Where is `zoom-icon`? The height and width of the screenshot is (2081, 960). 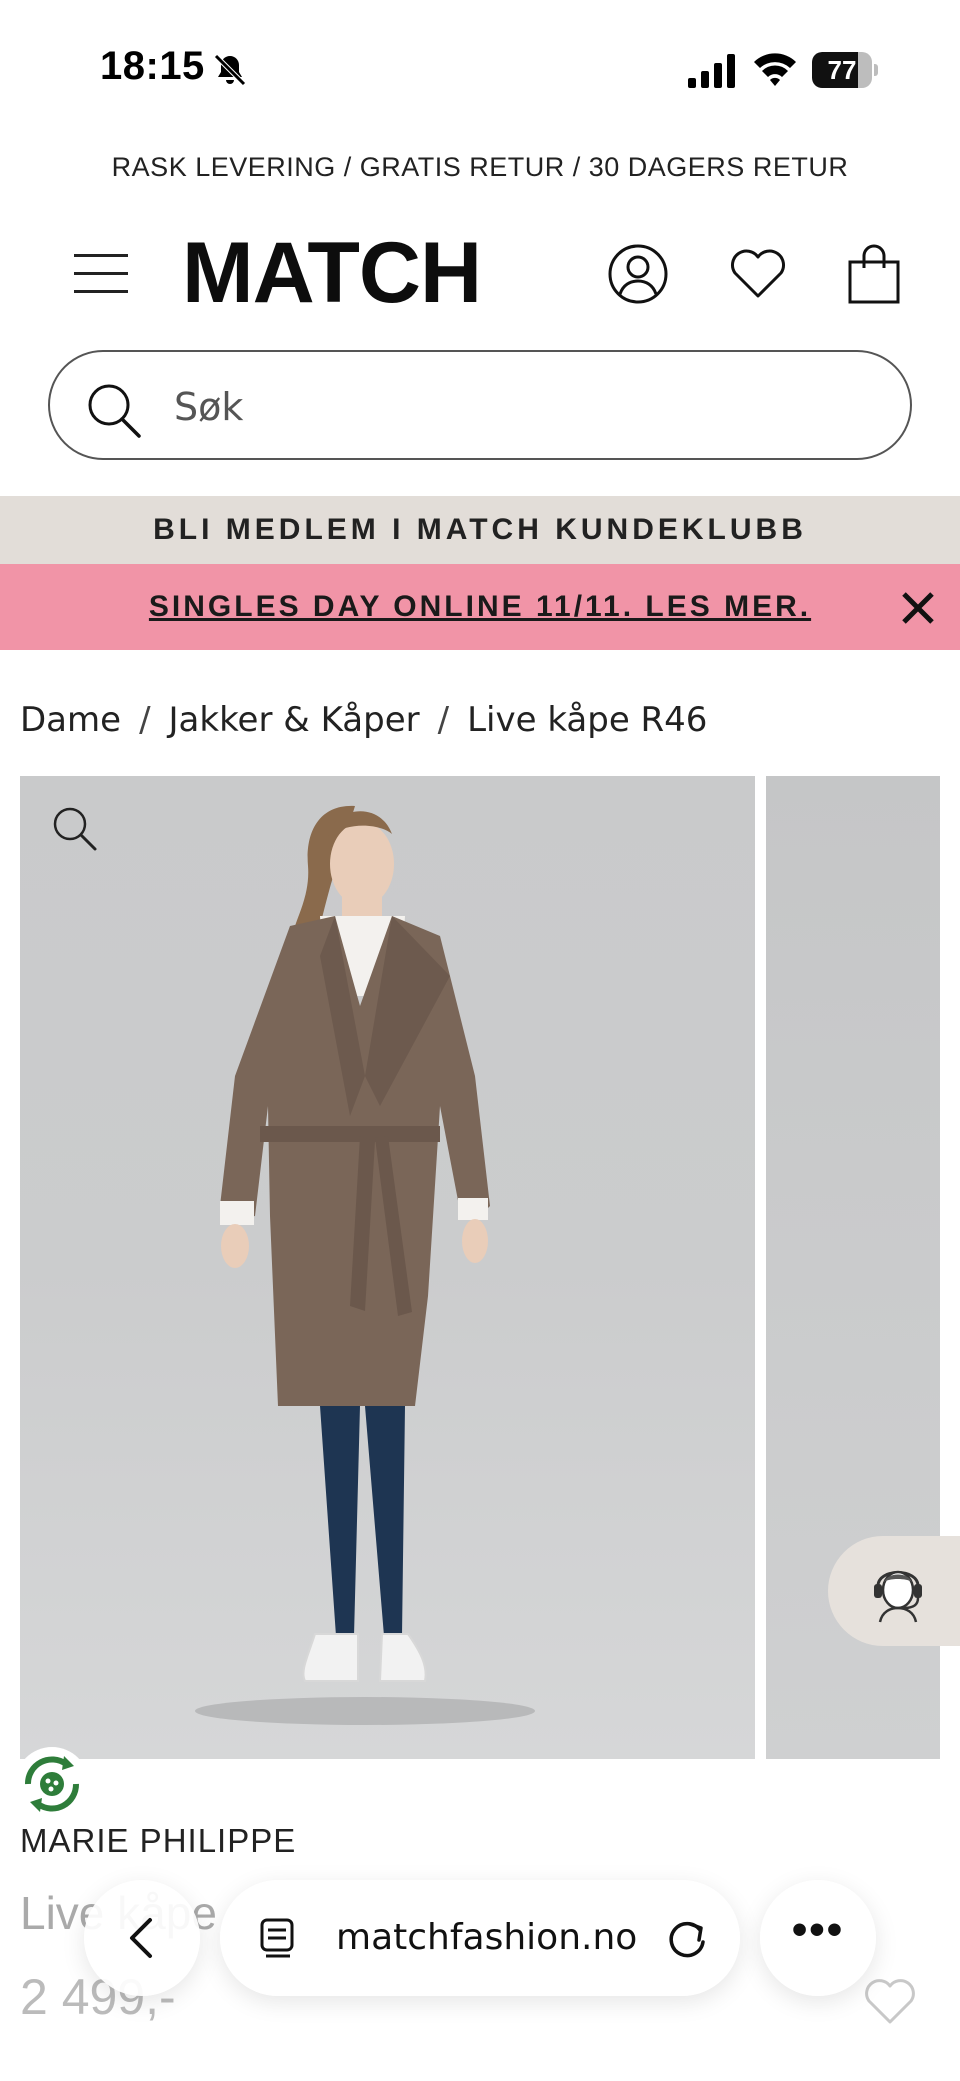
zoom-icon is located at coordinates (75, 829).